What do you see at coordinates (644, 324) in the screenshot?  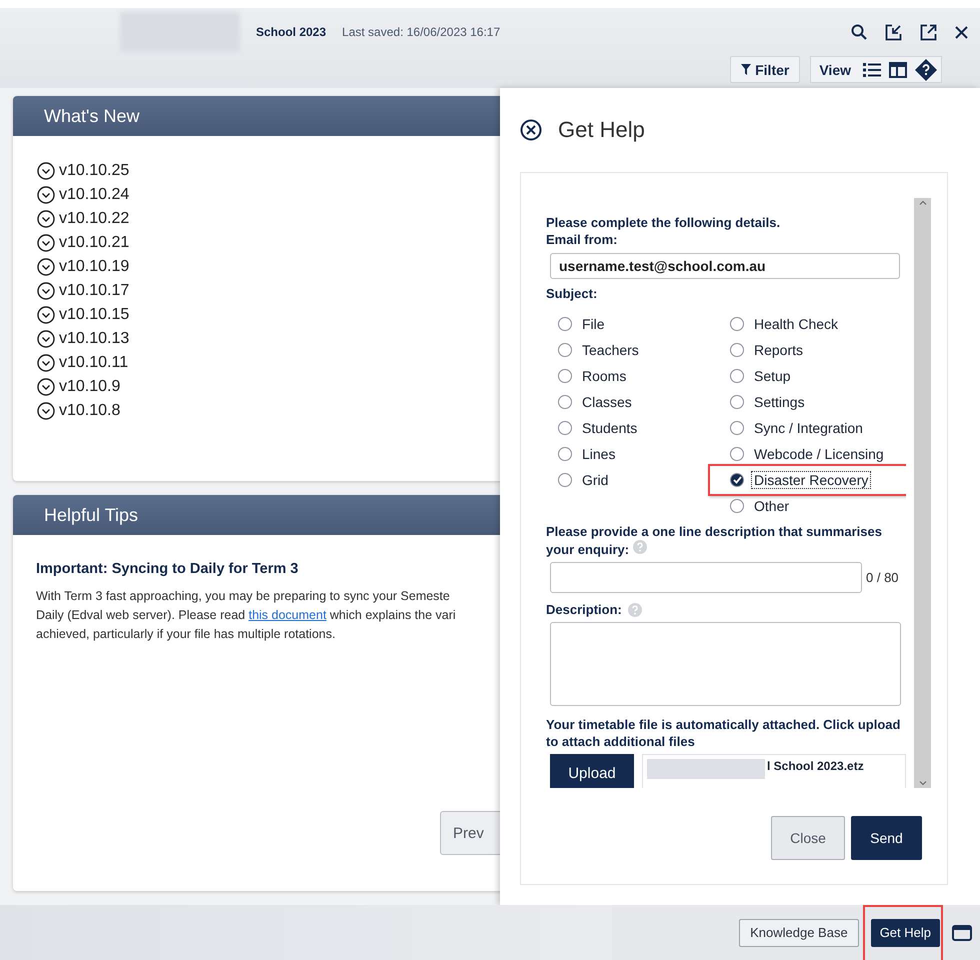 I see `subject-option: File` at bounding box center [644, 324].